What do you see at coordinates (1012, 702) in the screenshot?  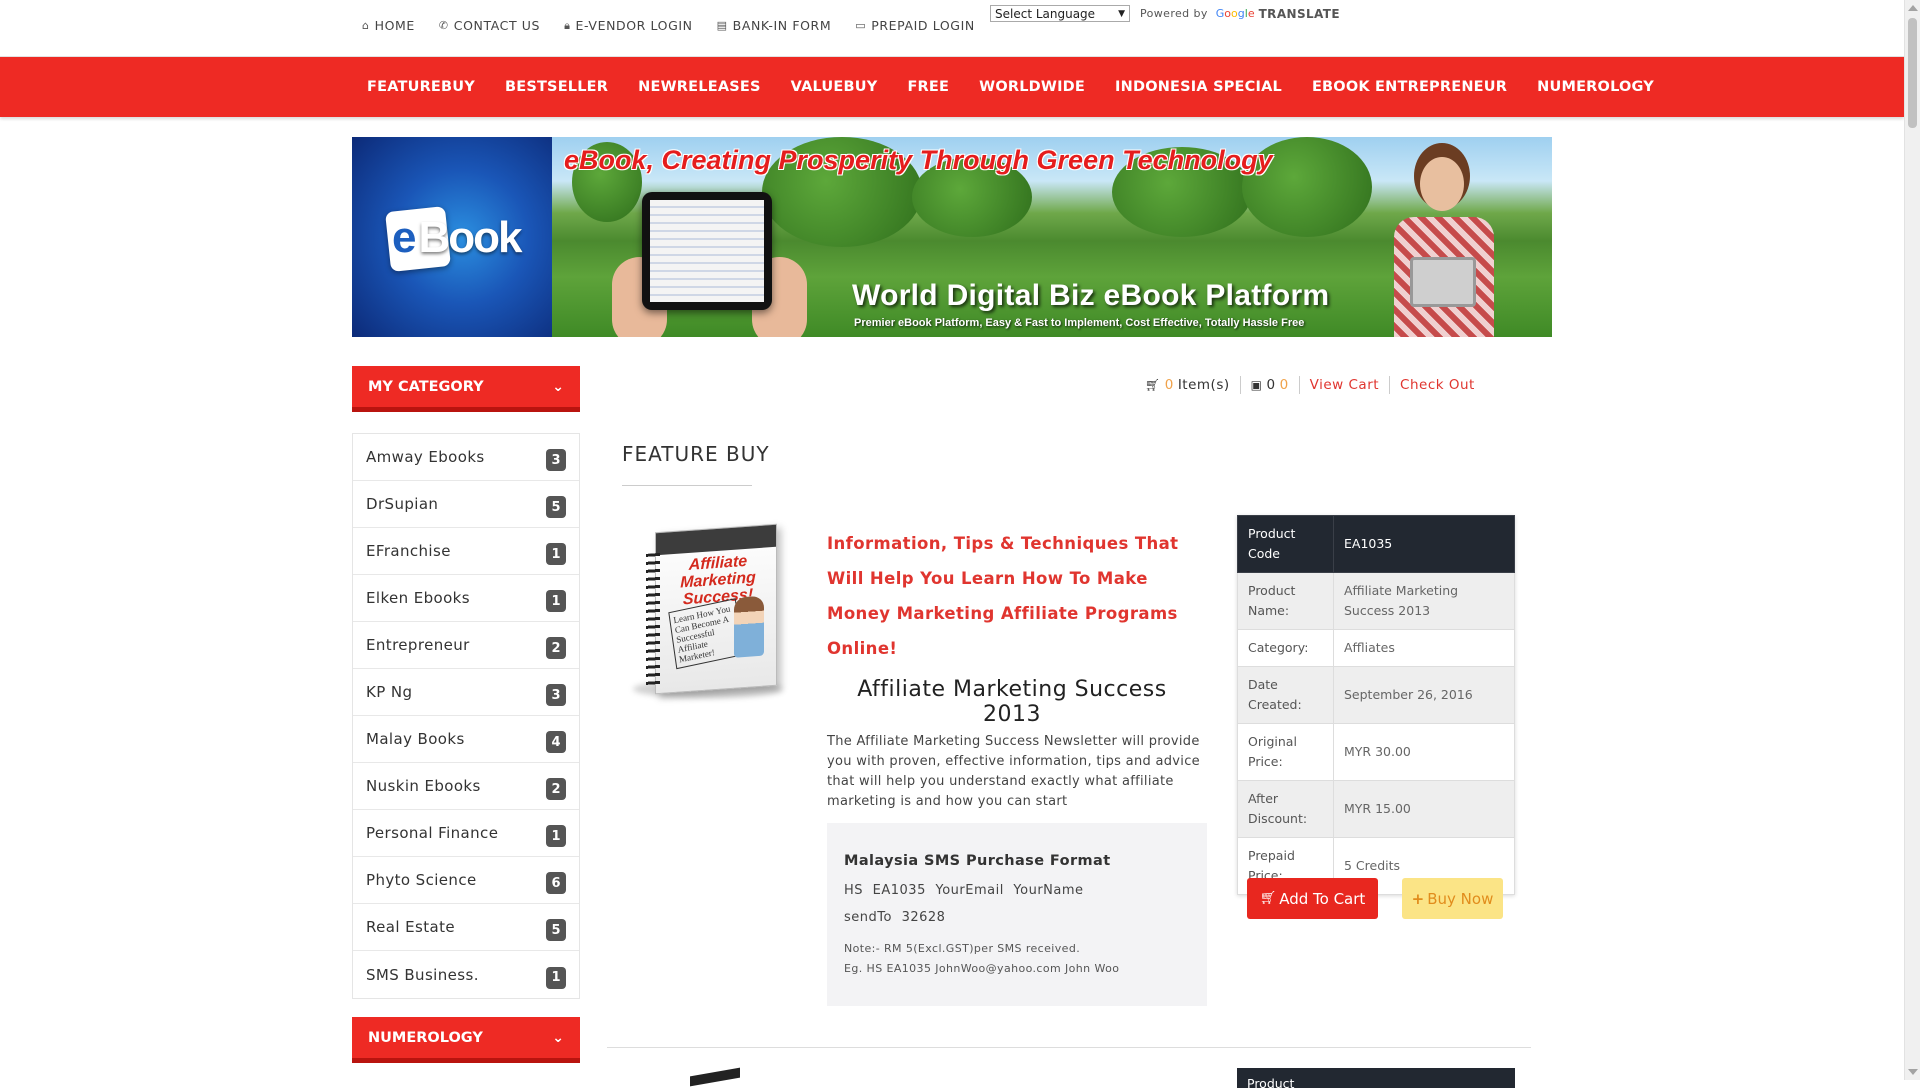 I see `product-title: Affiliate Marketing Success 2013` at bounding box center [1012, 702].